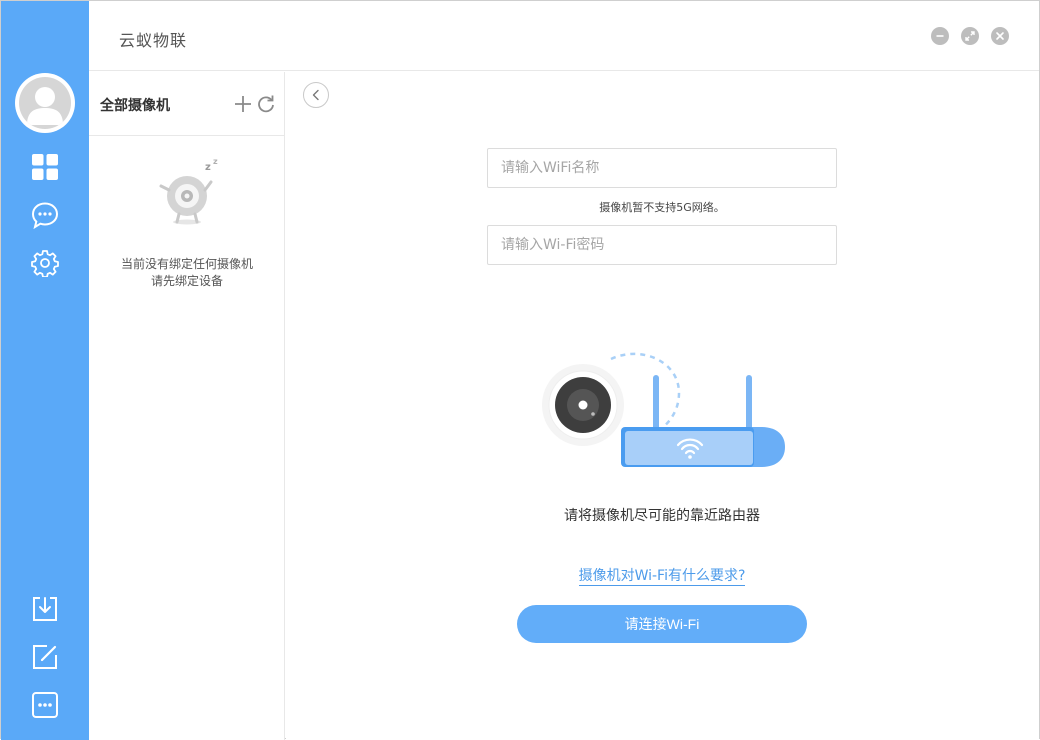 This screenshot has width=1040, height=740. Describe the element at coordinates (662, 624) in the screenshot. I see `connect-wifi-button: 请连接Wi-Fi` at that location.